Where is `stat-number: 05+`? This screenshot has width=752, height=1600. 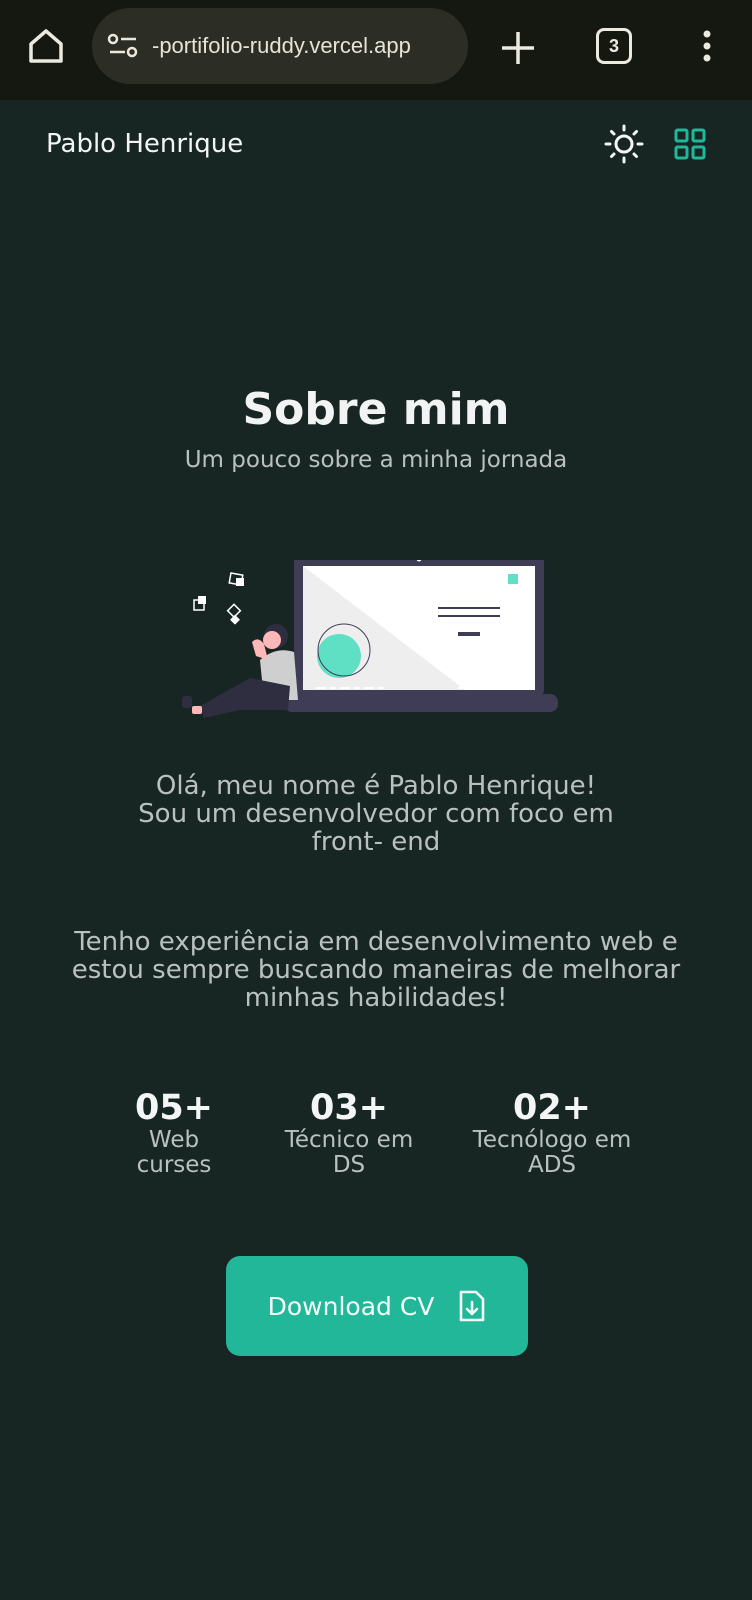
stat-number: 05+ is located at coordinates (174, 1108).